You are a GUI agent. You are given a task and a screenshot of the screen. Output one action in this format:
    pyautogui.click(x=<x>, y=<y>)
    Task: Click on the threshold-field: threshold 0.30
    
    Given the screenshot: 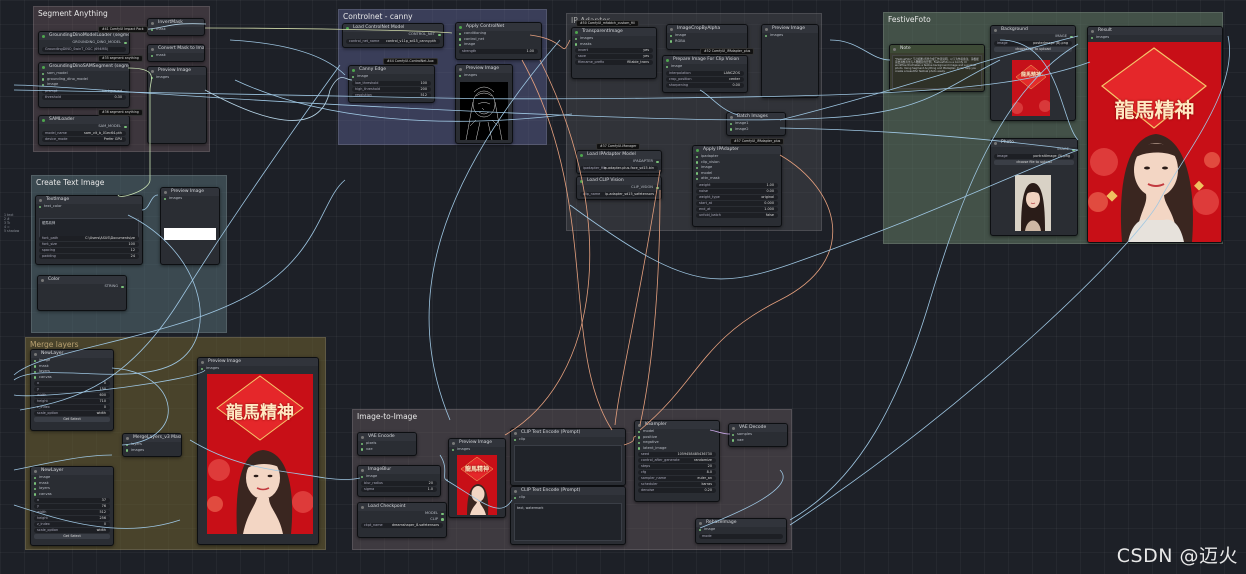 What is the action you would take?
    pyautogui.click(x=84, y=97)
    